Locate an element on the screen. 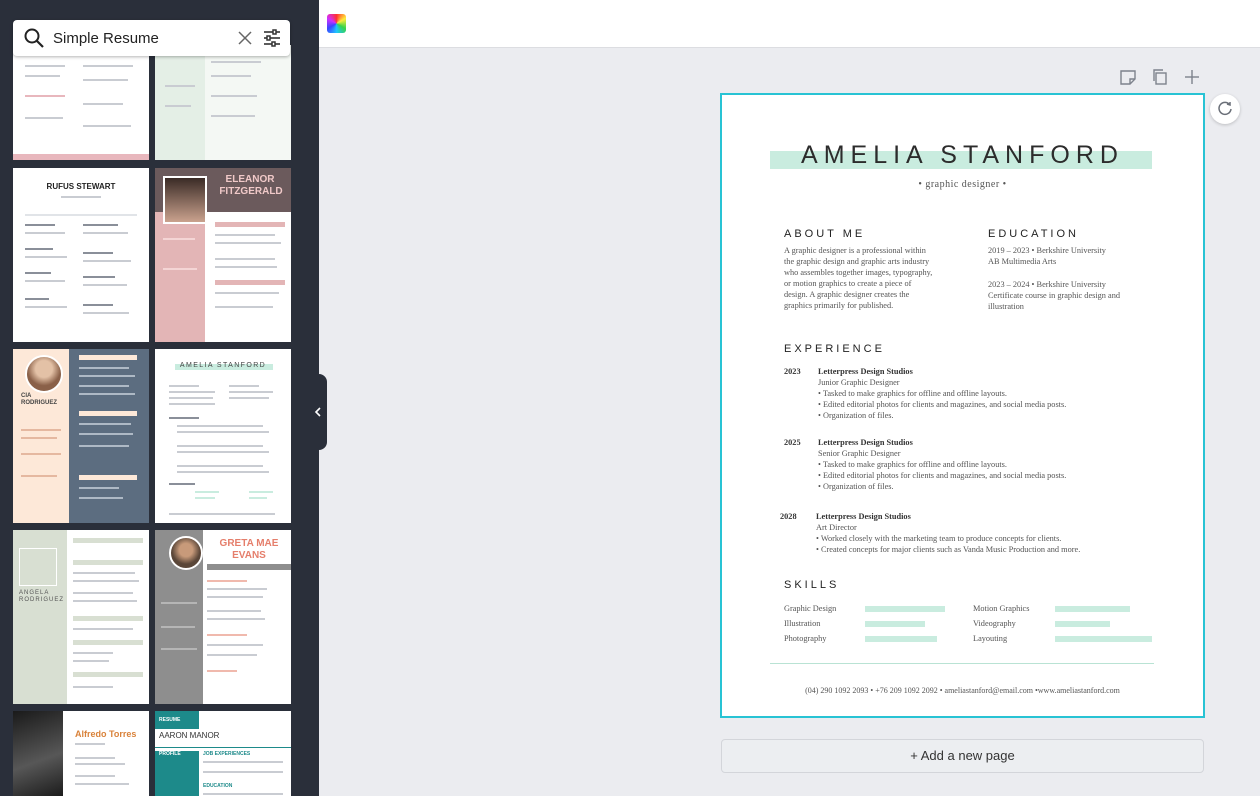 This screenshot has width=1260, height=796. refresh-button is located at coordinates (1225, 109).